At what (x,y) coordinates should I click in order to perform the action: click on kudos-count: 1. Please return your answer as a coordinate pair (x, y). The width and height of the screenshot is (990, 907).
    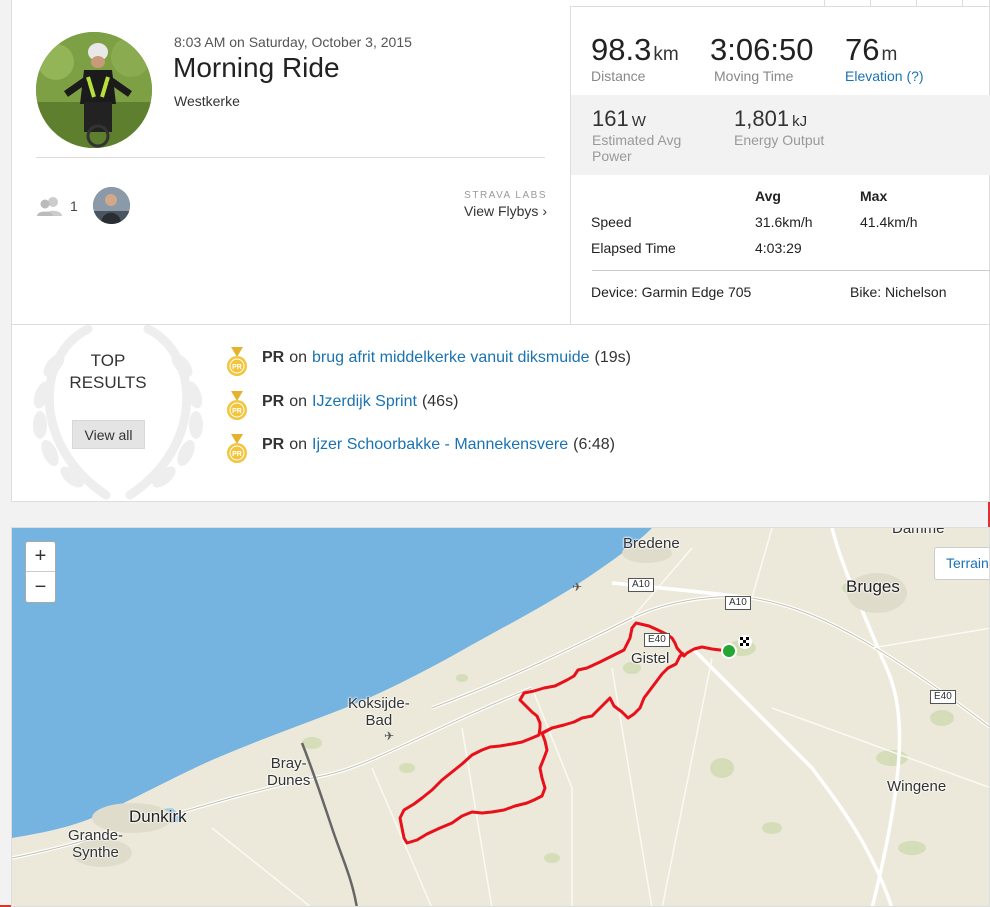
    Looking at the image, I should click on (74, 206).